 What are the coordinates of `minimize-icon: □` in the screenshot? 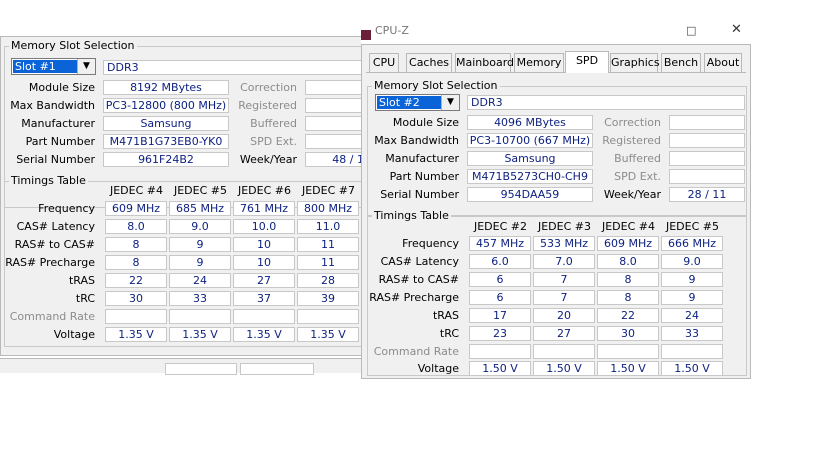 It's located at (691, 30).